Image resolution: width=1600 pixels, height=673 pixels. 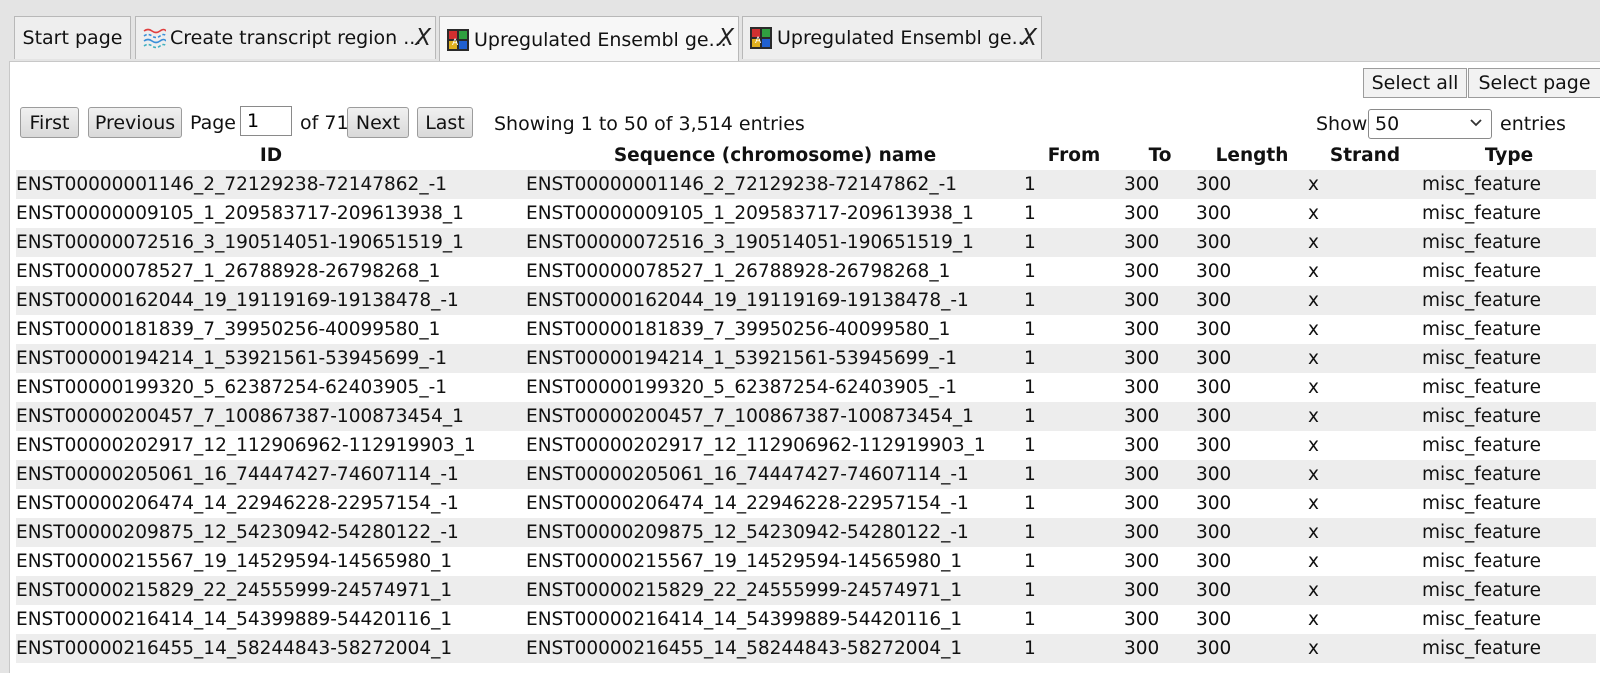 What do you see at coordinates (775, 532) in the screenshot?
I see `cell-seq: ENST00000209875_12_54230942-54280122_-1` at bounding box center [775, 532].